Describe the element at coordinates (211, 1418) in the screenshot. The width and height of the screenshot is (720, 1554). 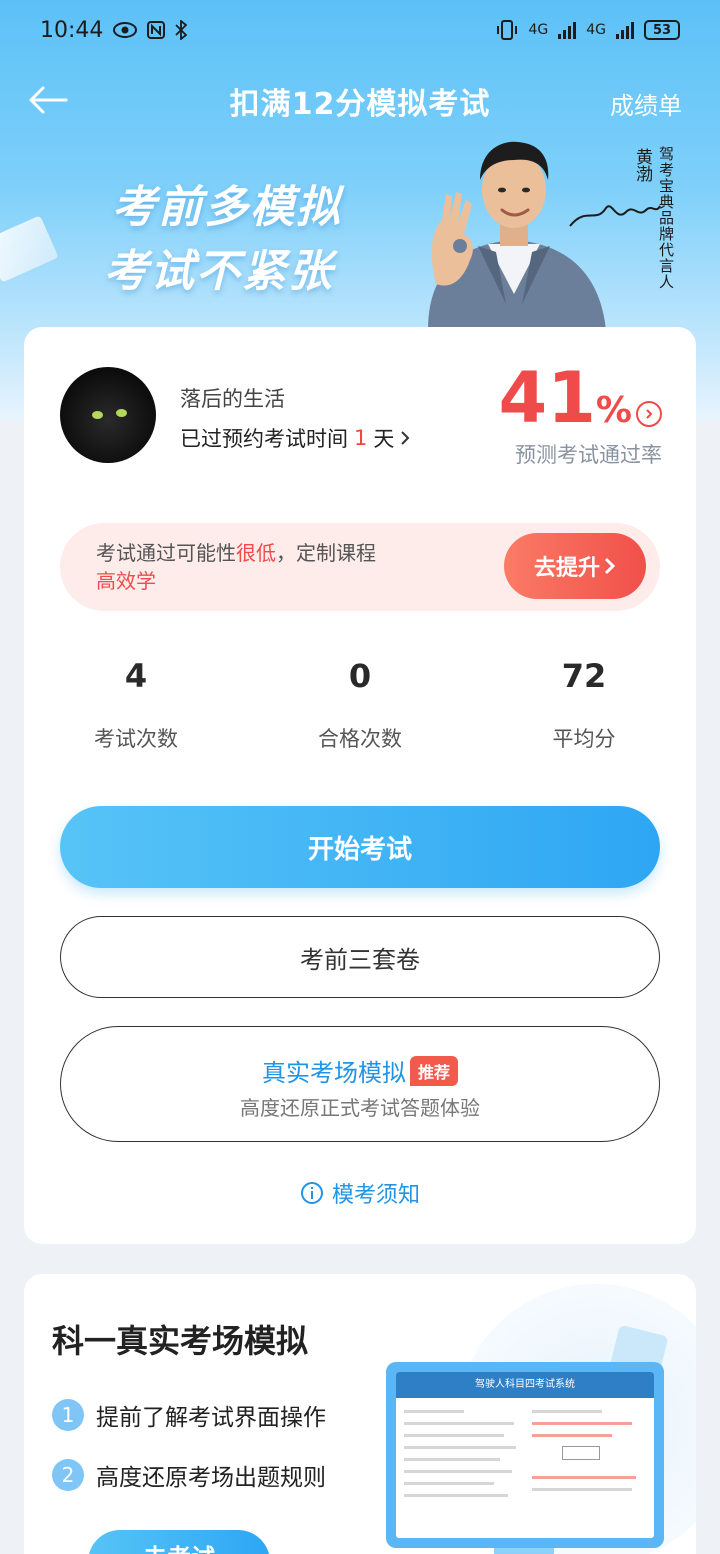
I see `feature-text: 提前了解考试界面操作` at that location.